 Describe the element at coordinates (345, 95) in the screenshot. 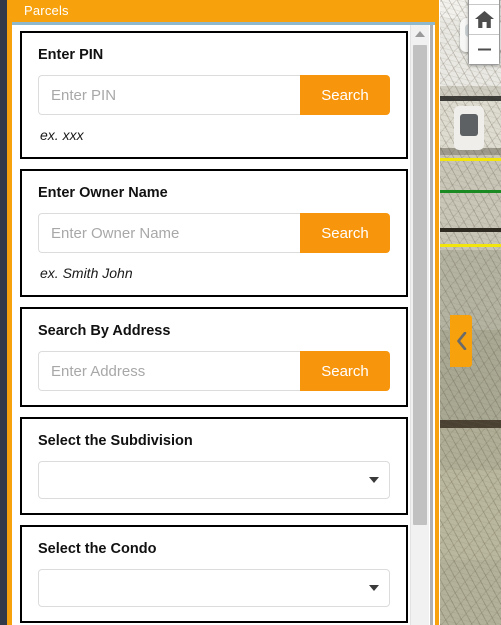

I see `pin-search-button: Search` at that location.